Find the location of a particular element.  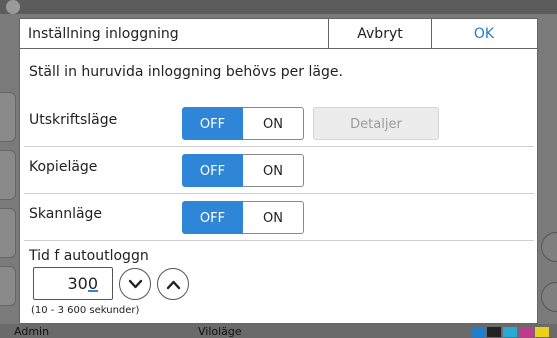

background-user-label: Admin is located at coordinates (32, 331).